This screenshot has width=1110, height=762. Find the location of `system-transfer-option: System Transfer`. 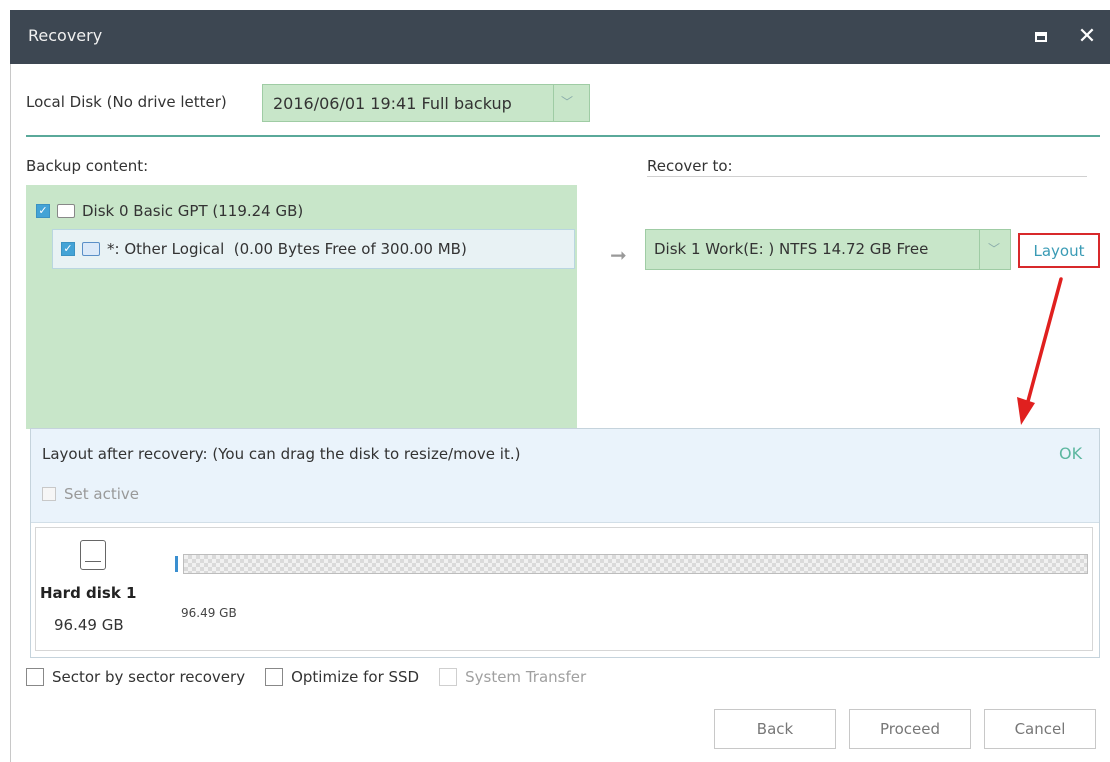

system-transfer-option: System Transfer is located at coordinates (512, 677).